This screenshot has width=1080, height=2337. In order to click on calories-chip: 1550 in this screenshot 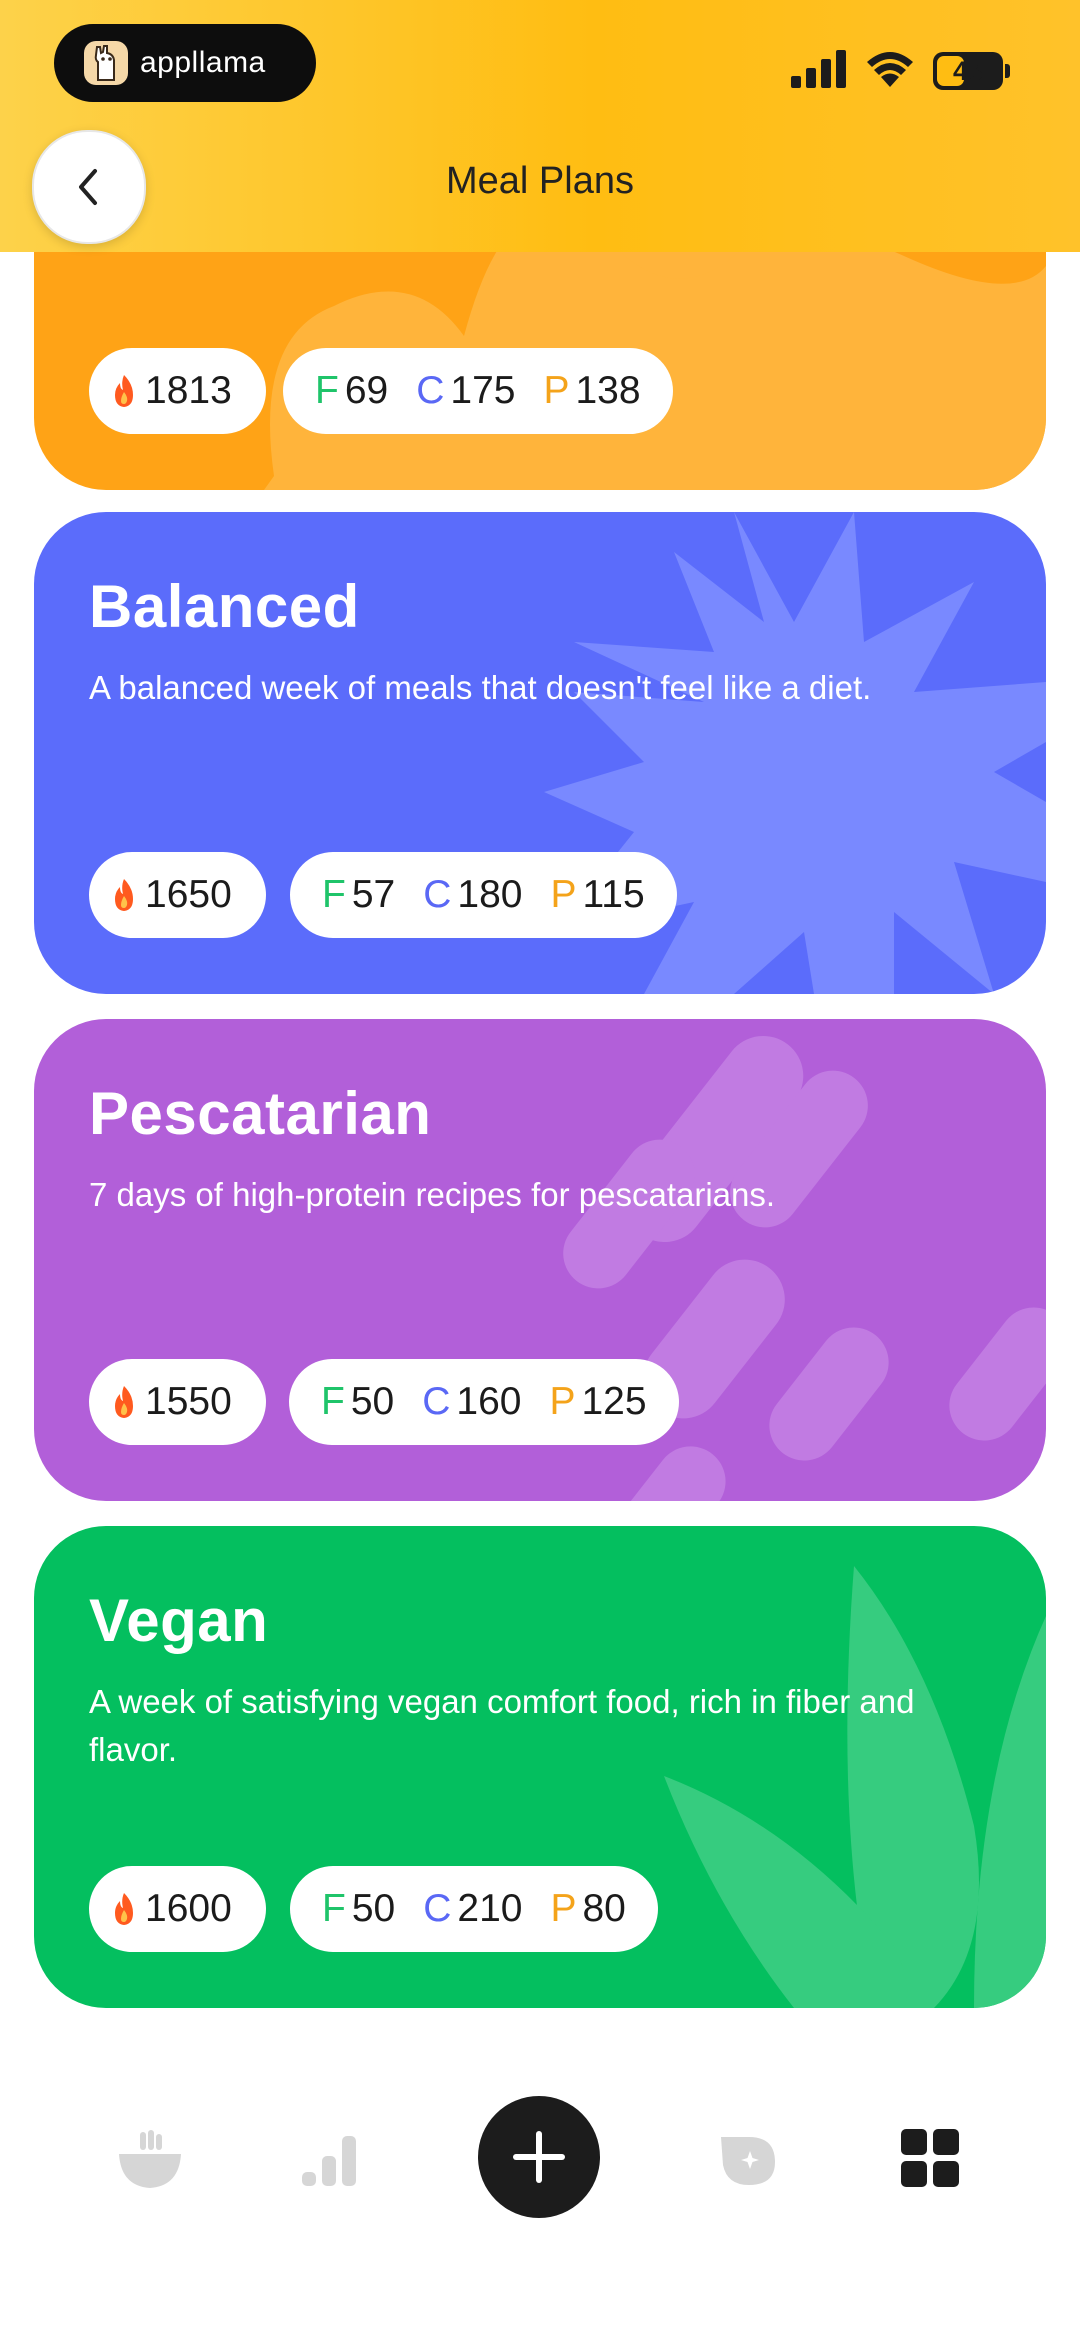, I will do `click(177, 1402)`.